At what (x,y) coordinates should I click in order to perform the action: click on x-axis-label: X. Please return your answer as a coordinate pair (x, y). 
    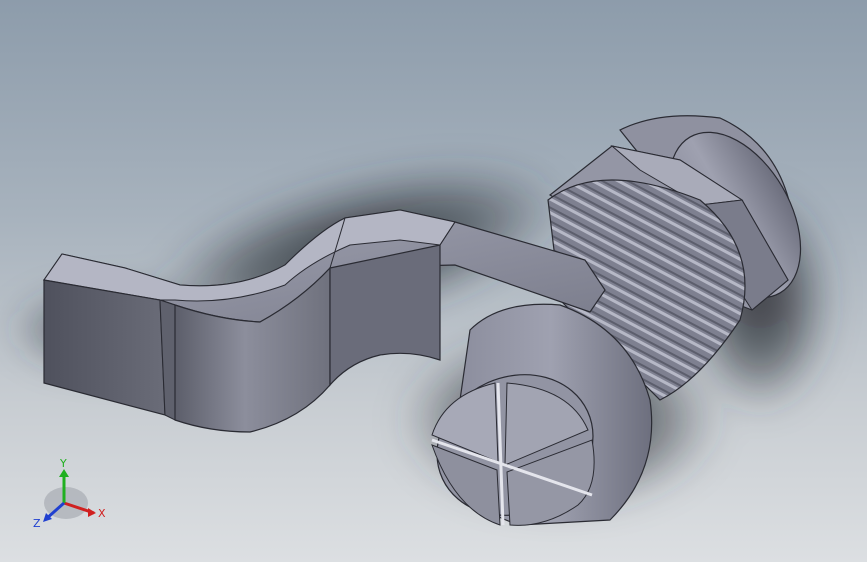
    Looking at the image, I should click on (102, 513).